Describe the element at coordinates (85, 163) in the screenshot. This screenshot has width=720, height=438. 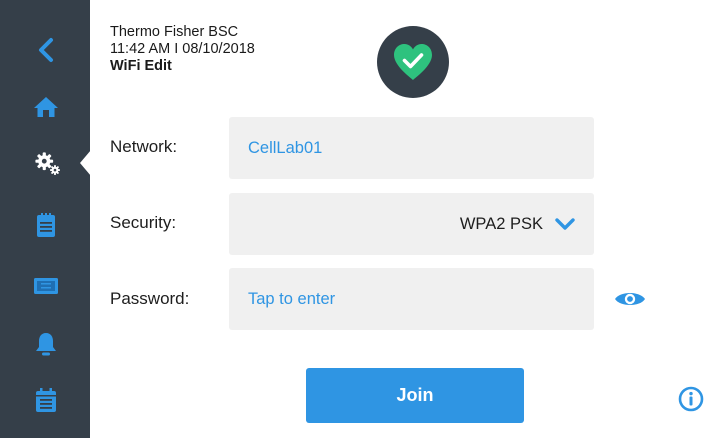
I see `active-indicator` at that location.